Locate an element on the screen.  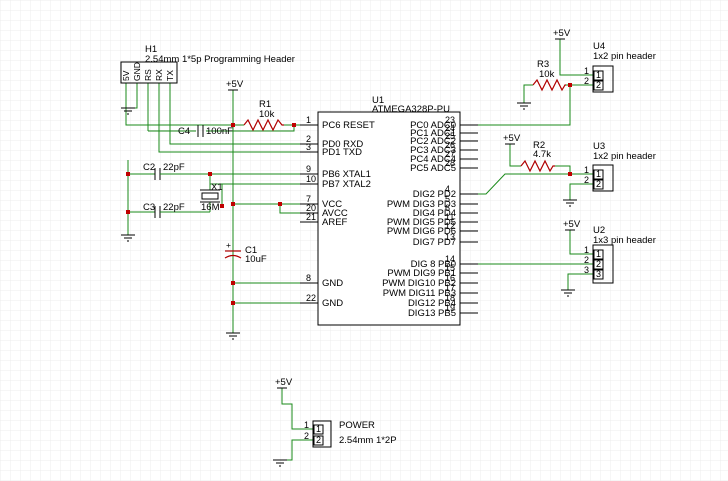
c4-capacitor: C4 100nF is located at coordinates (205, 131).